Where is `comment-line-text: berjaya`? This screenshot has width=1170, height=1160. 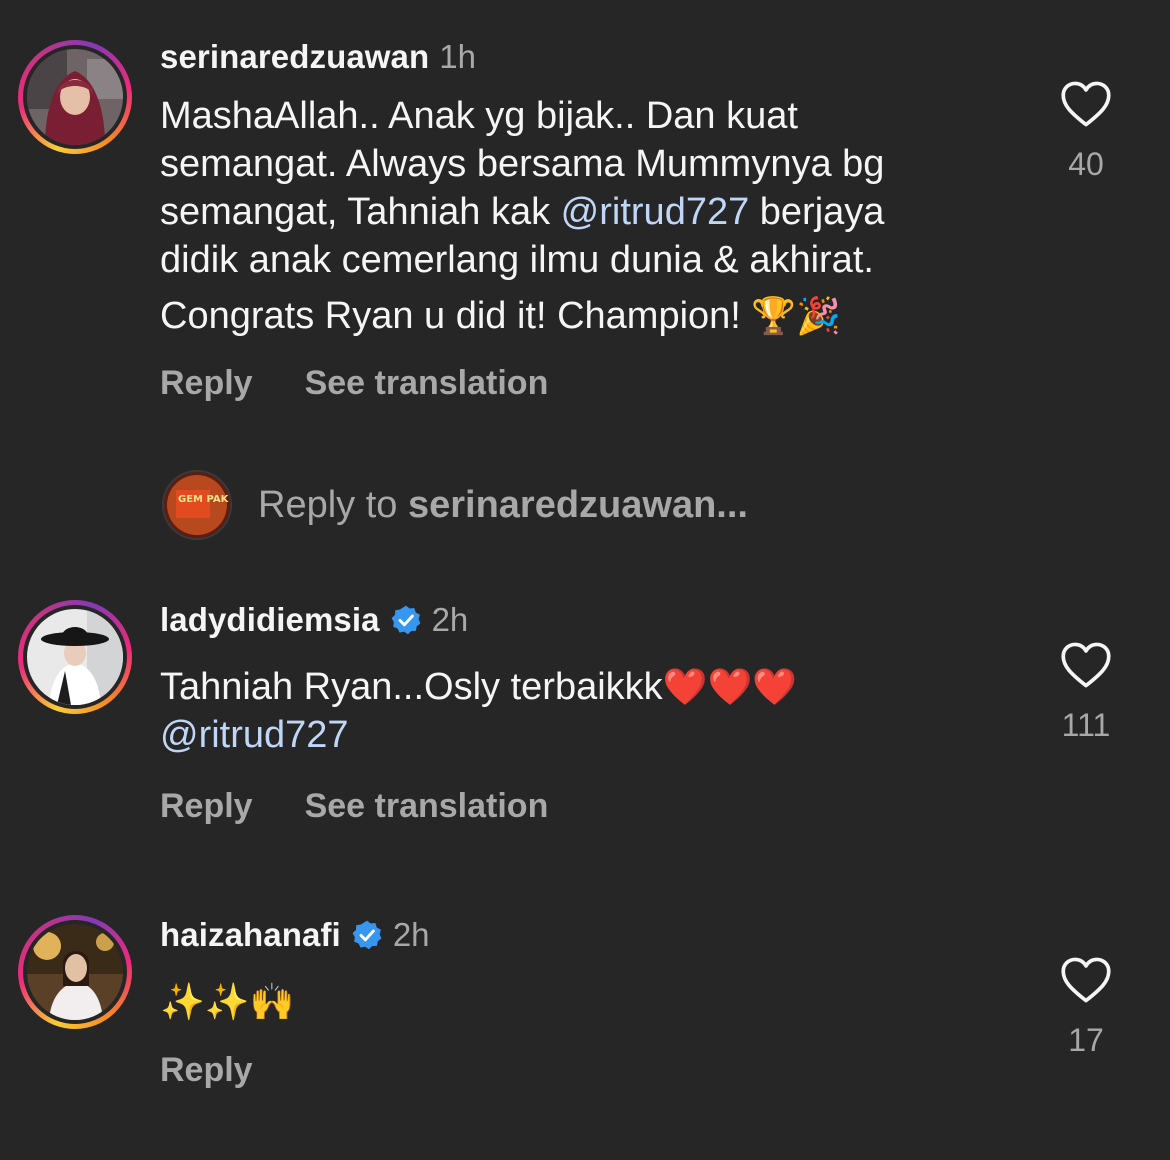 comment-line-text: berjaya is located at coordinates (817, 212).